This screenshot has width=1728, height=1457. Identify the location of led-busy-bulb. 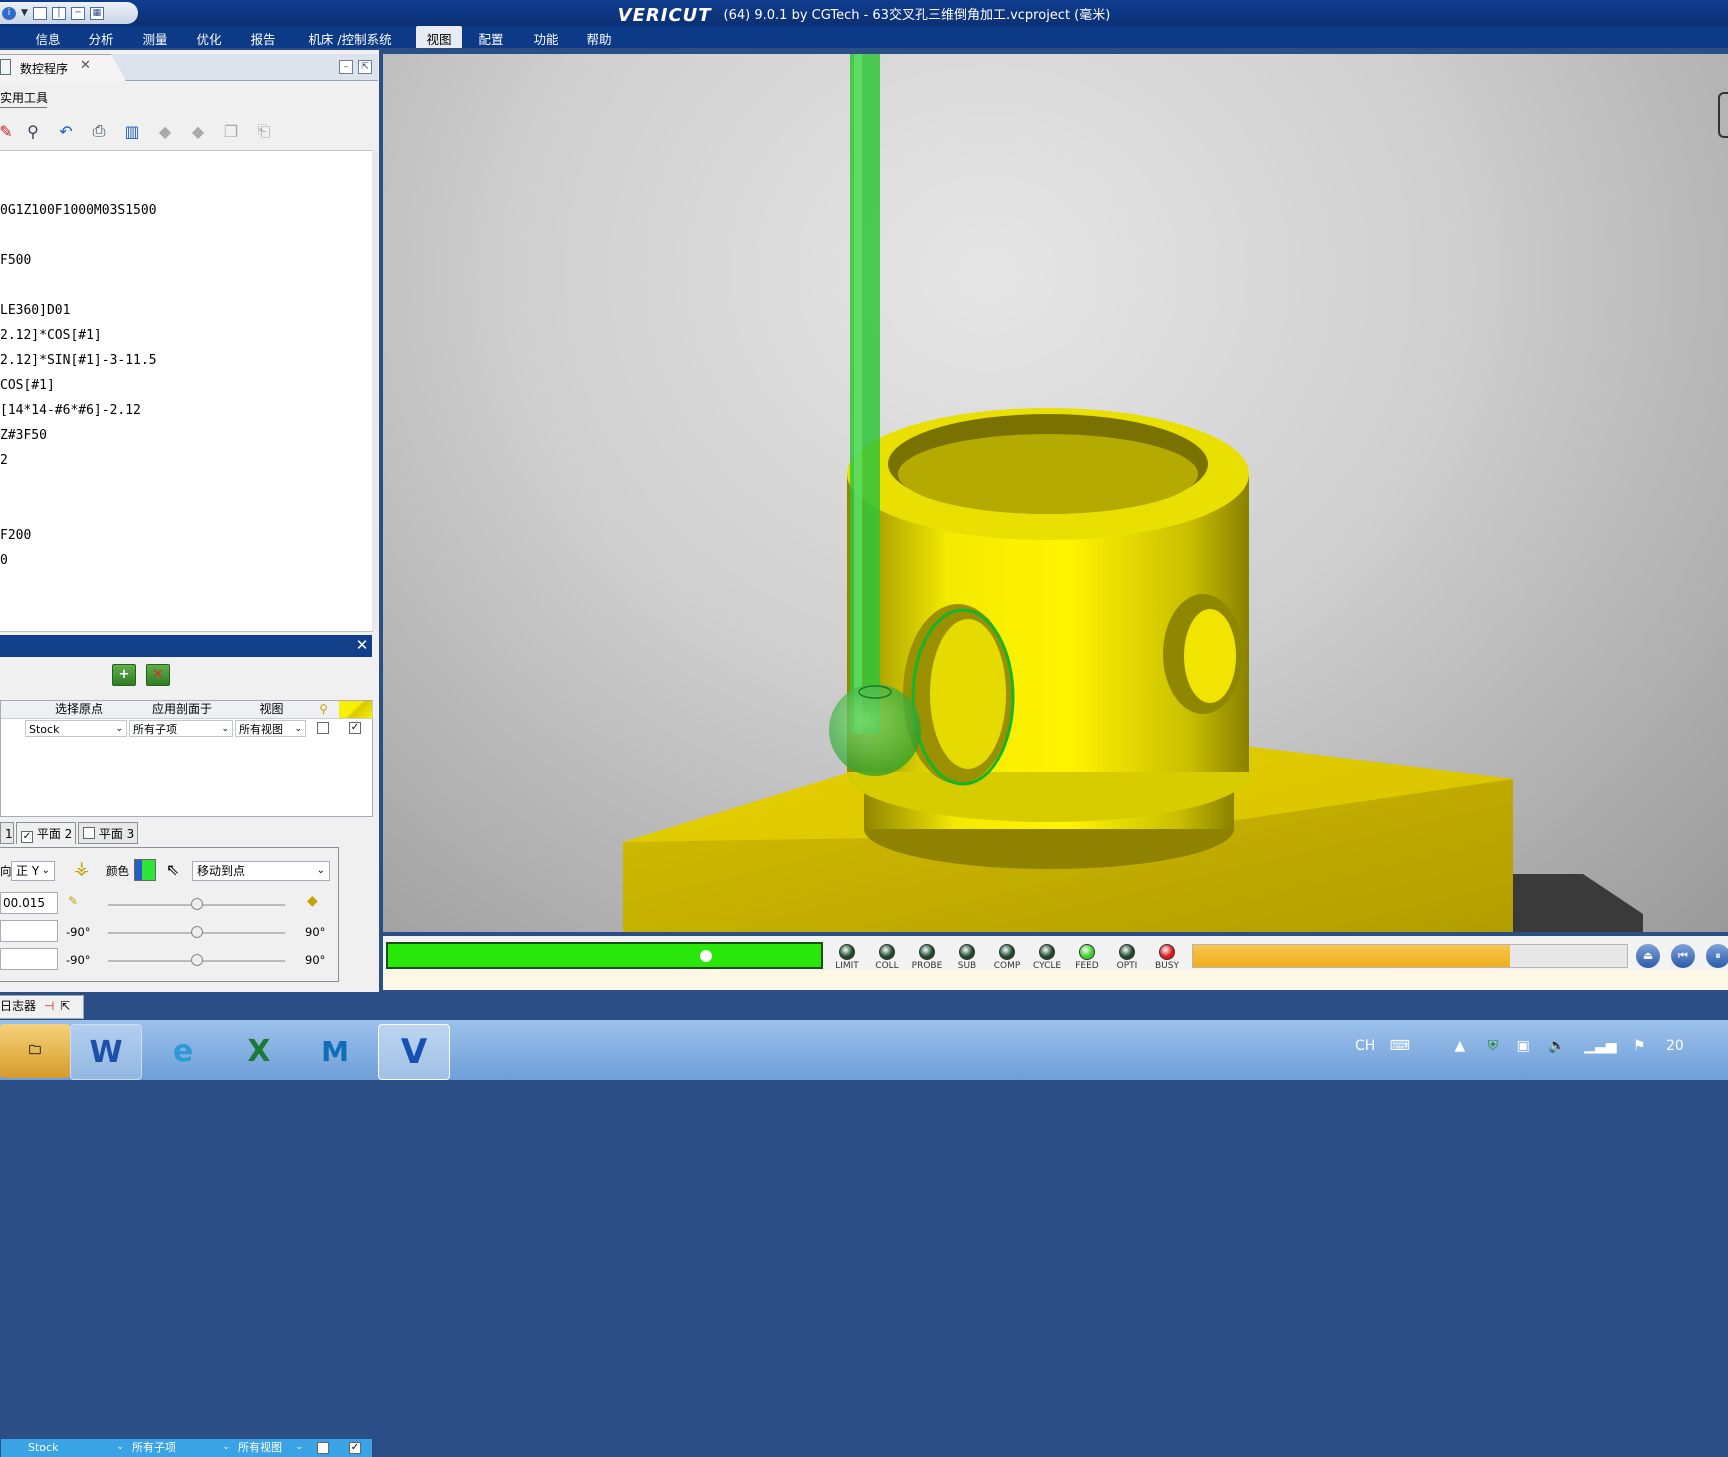
(1167, 952).